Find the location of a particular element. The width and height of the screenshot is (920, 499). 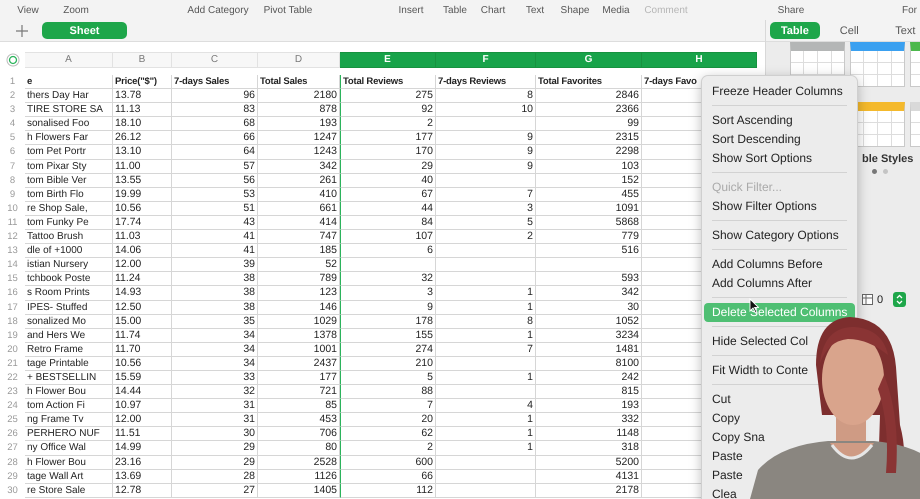

table-cell: 9 is located at coordinates (486, 167).